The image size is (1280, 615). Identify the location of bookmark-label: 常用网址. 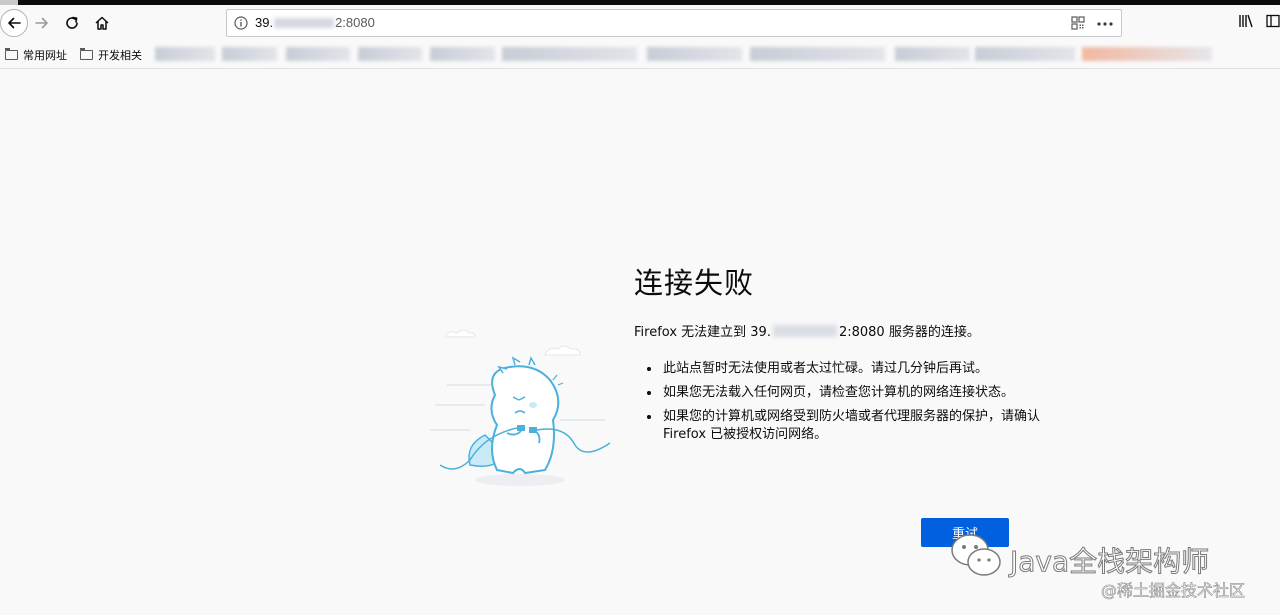
(45, 56).